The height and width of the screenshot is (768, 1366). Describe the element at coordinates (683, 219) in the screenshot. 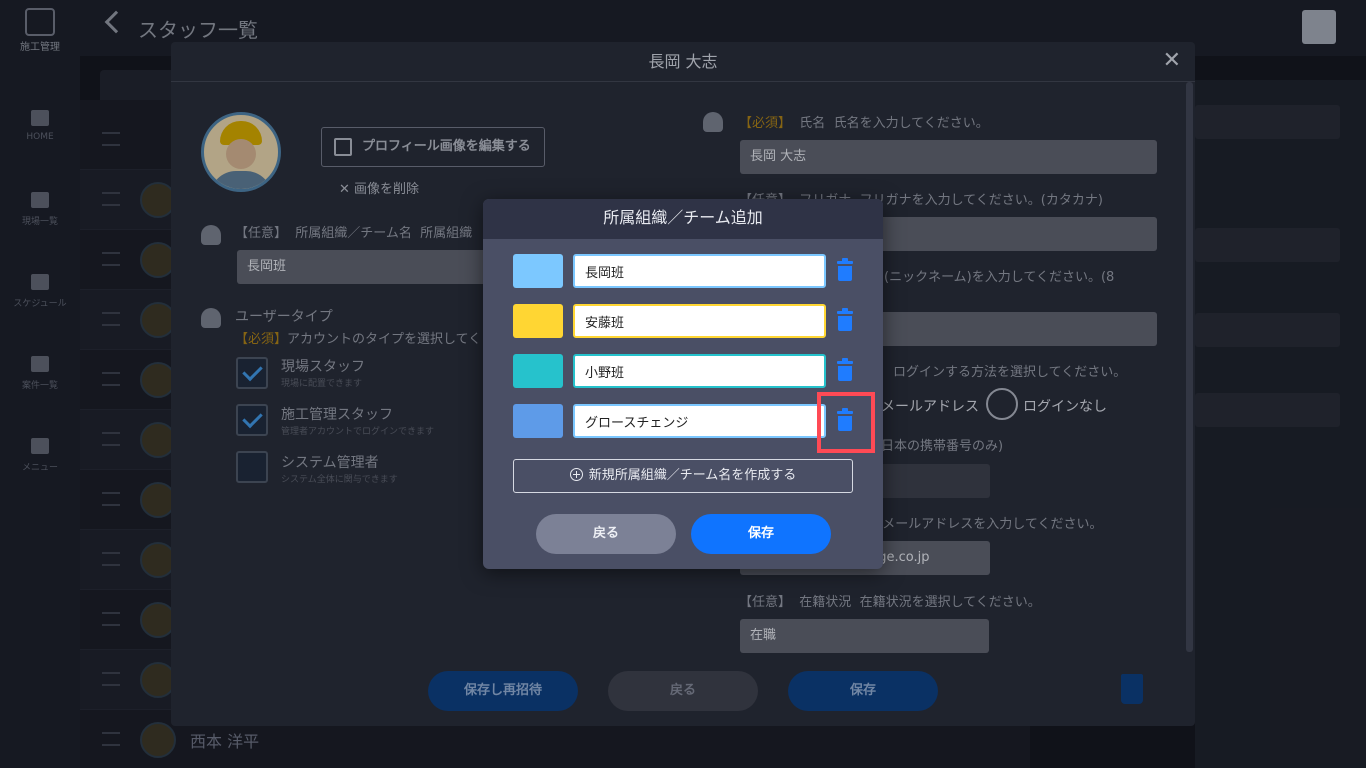

I see `dialog-title: 所属組織／チーム追加` at that location.